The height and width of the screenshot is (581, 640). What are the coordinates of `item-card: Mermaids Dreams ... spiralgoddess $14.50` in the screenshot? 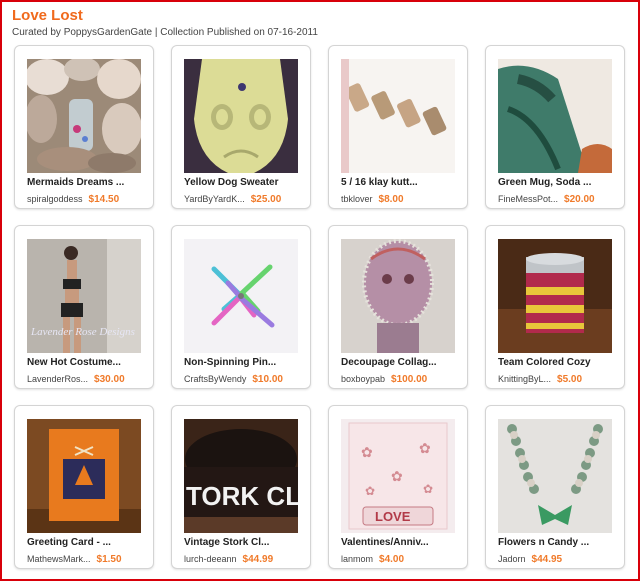 It's located at (84, 127).